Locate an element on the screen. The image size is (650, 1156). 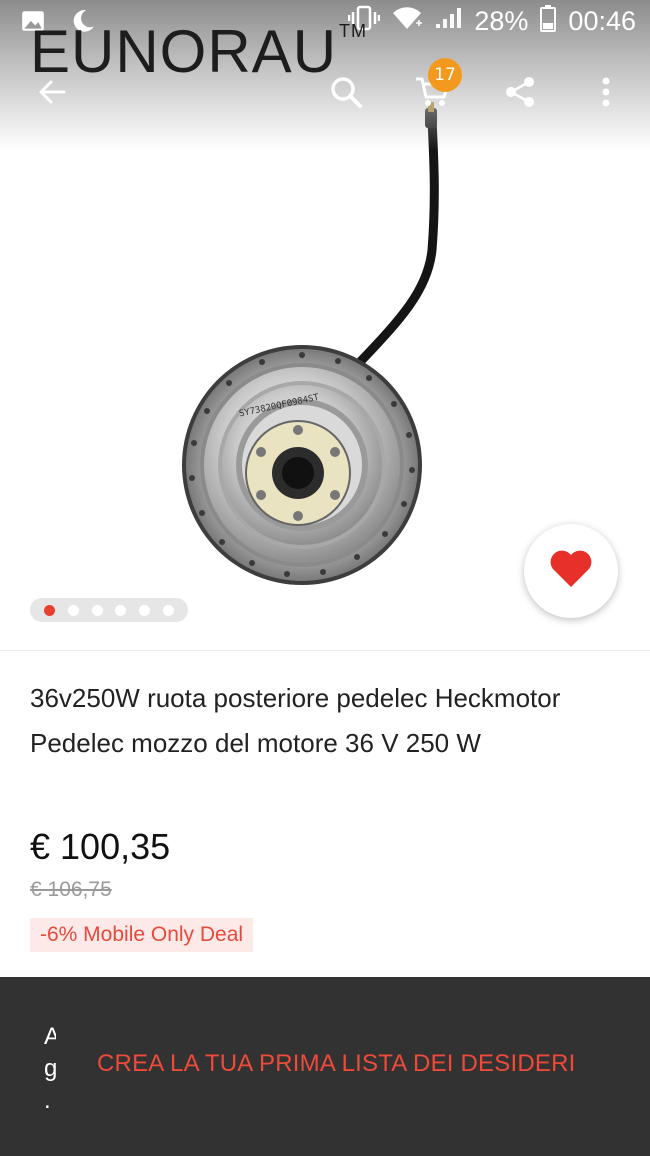
battery-icon is located at coordinates (548, 21).